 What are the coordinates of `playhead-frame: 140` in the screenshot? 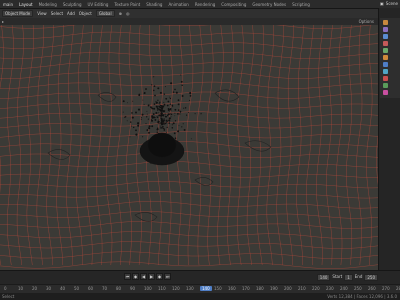 It's located at (206, 288).